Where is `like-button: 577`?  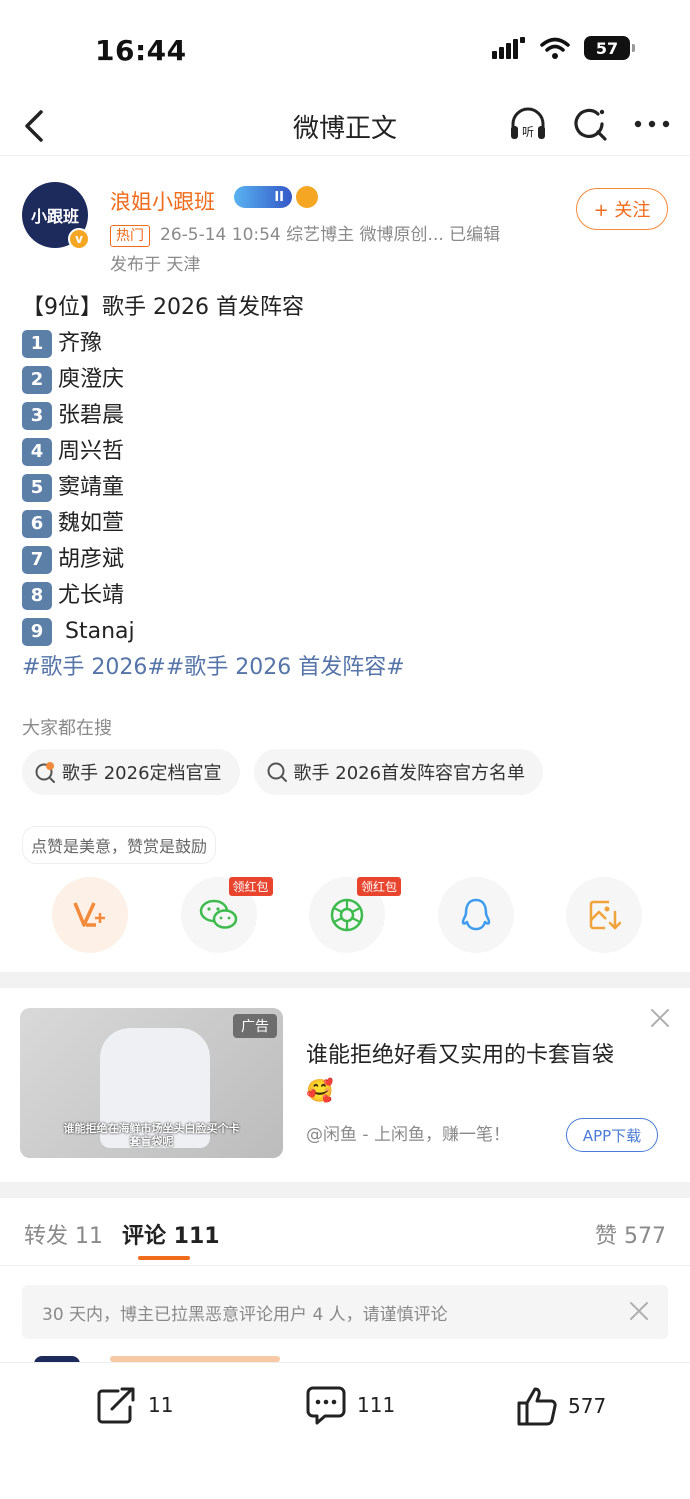 like-button: 577 is located at coordinates (561, 1406).